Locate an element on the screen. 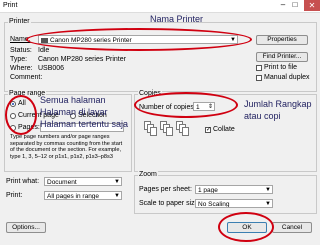 The image size is (320, 245). annotation-halaman-di-layar: Halaman di layar is located at coordinates (74, 112).